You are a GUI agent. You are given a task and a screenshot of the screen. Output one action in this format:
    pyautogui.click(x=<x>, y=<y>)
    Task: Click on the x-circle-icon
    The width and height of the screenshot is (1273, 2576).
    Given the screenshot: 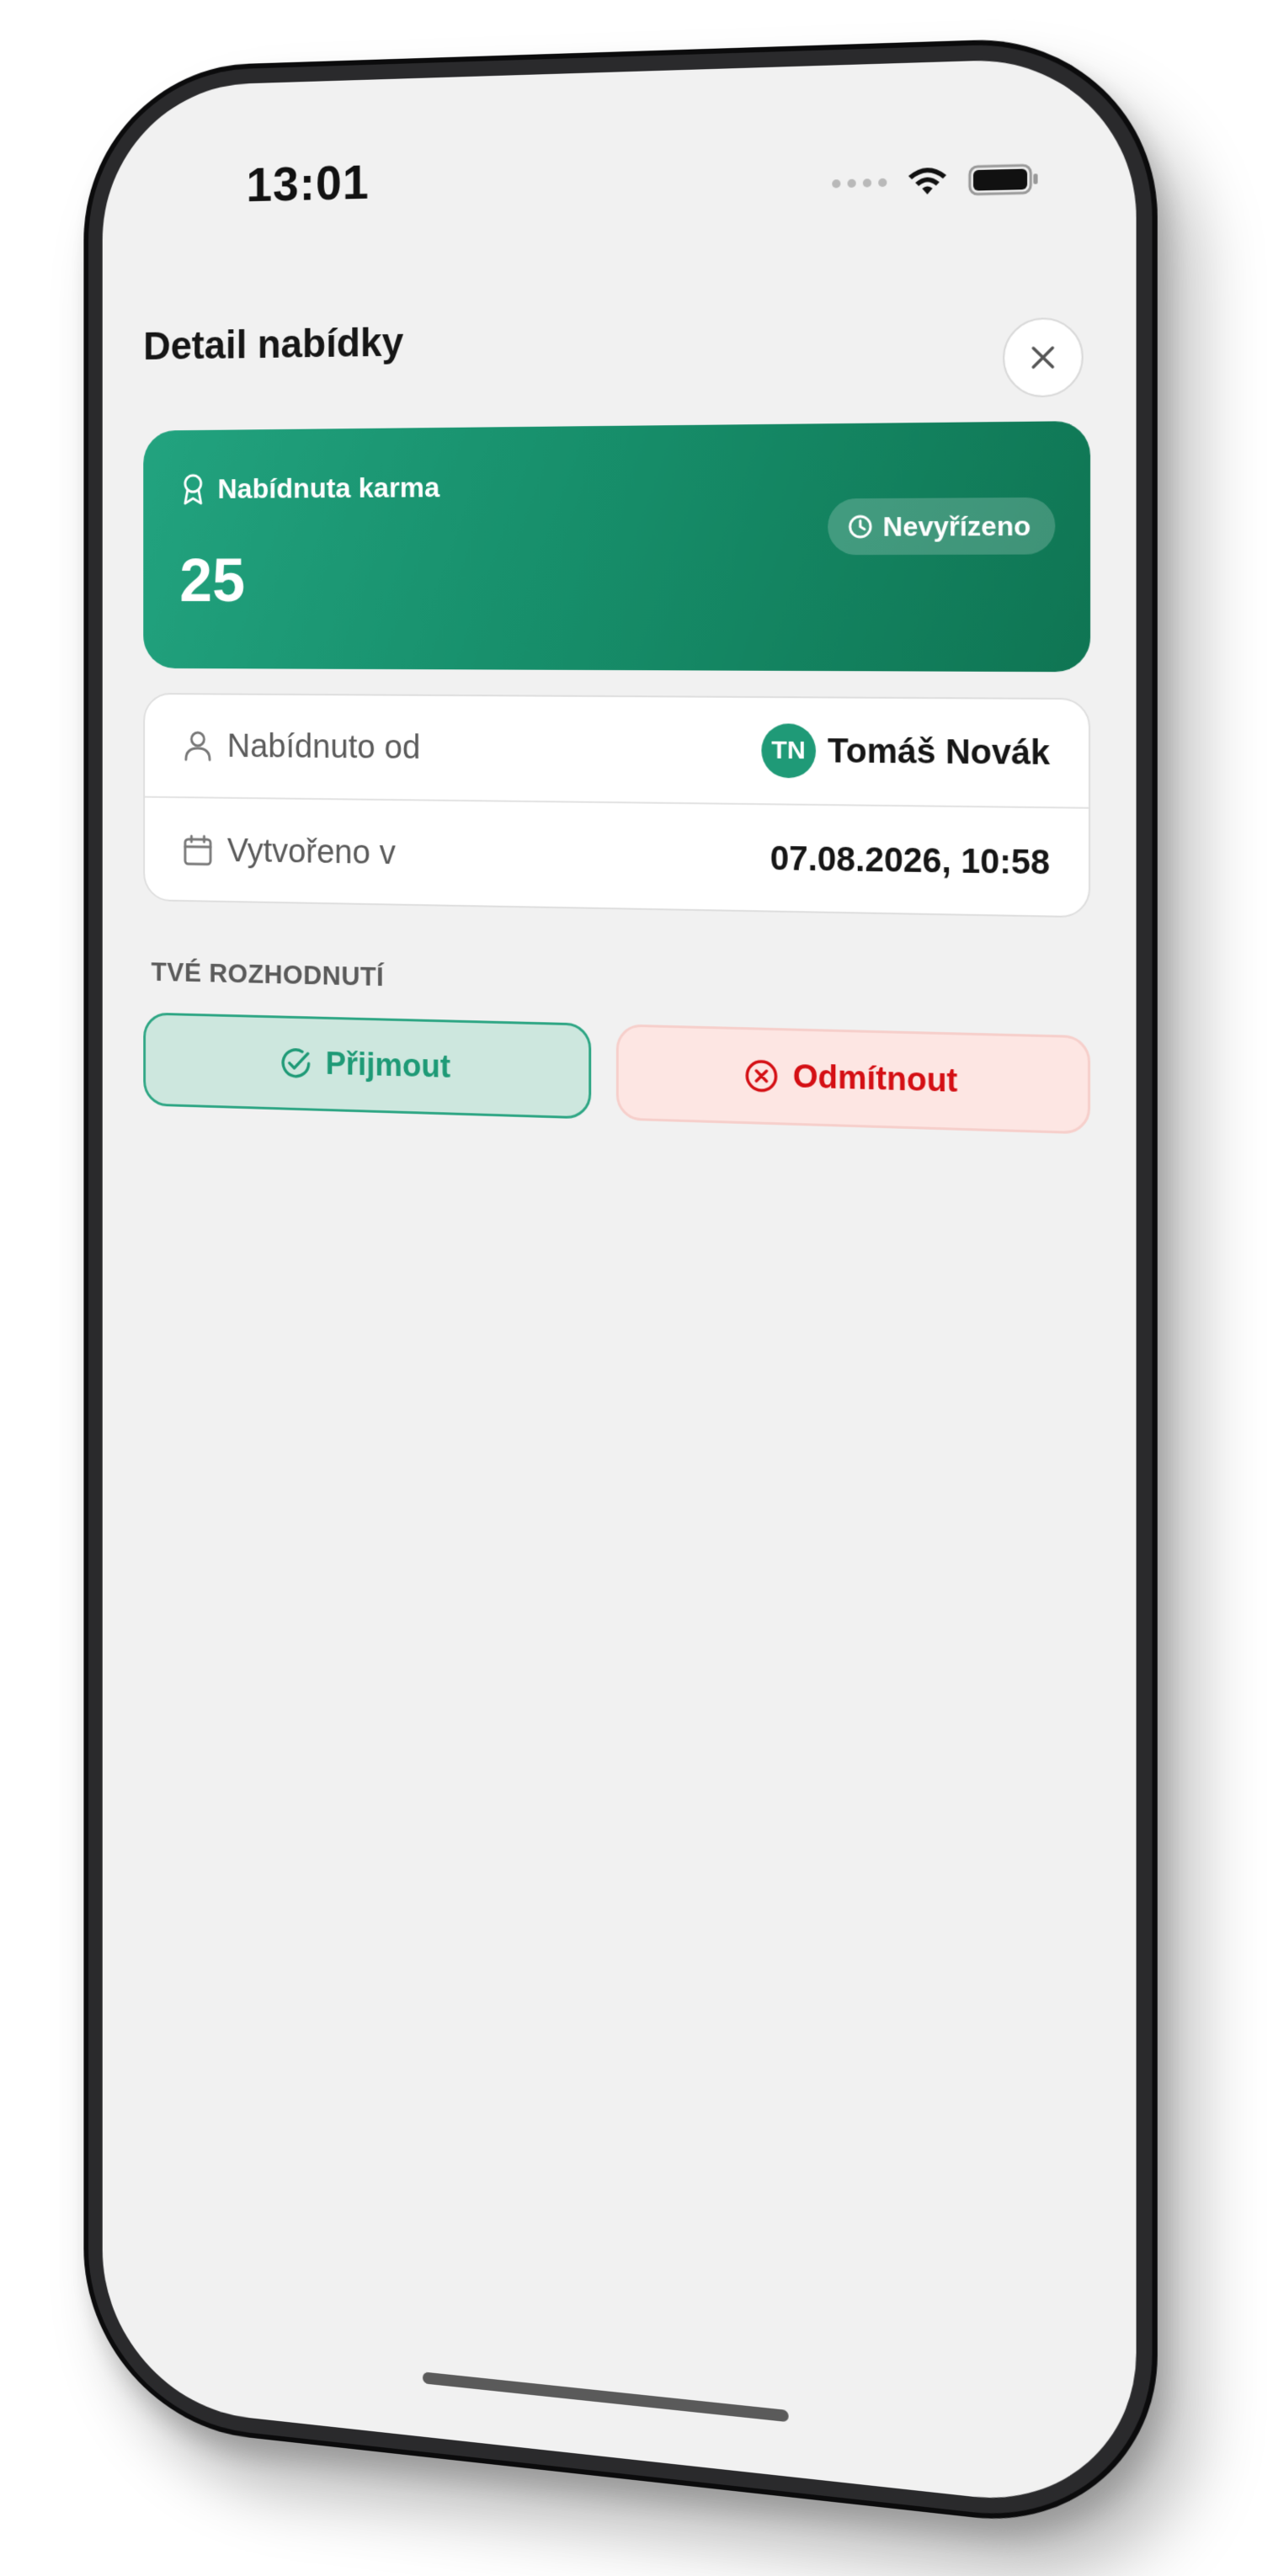 What is the action you would take?
    pyautogui.click(x=761, y=1075)
    